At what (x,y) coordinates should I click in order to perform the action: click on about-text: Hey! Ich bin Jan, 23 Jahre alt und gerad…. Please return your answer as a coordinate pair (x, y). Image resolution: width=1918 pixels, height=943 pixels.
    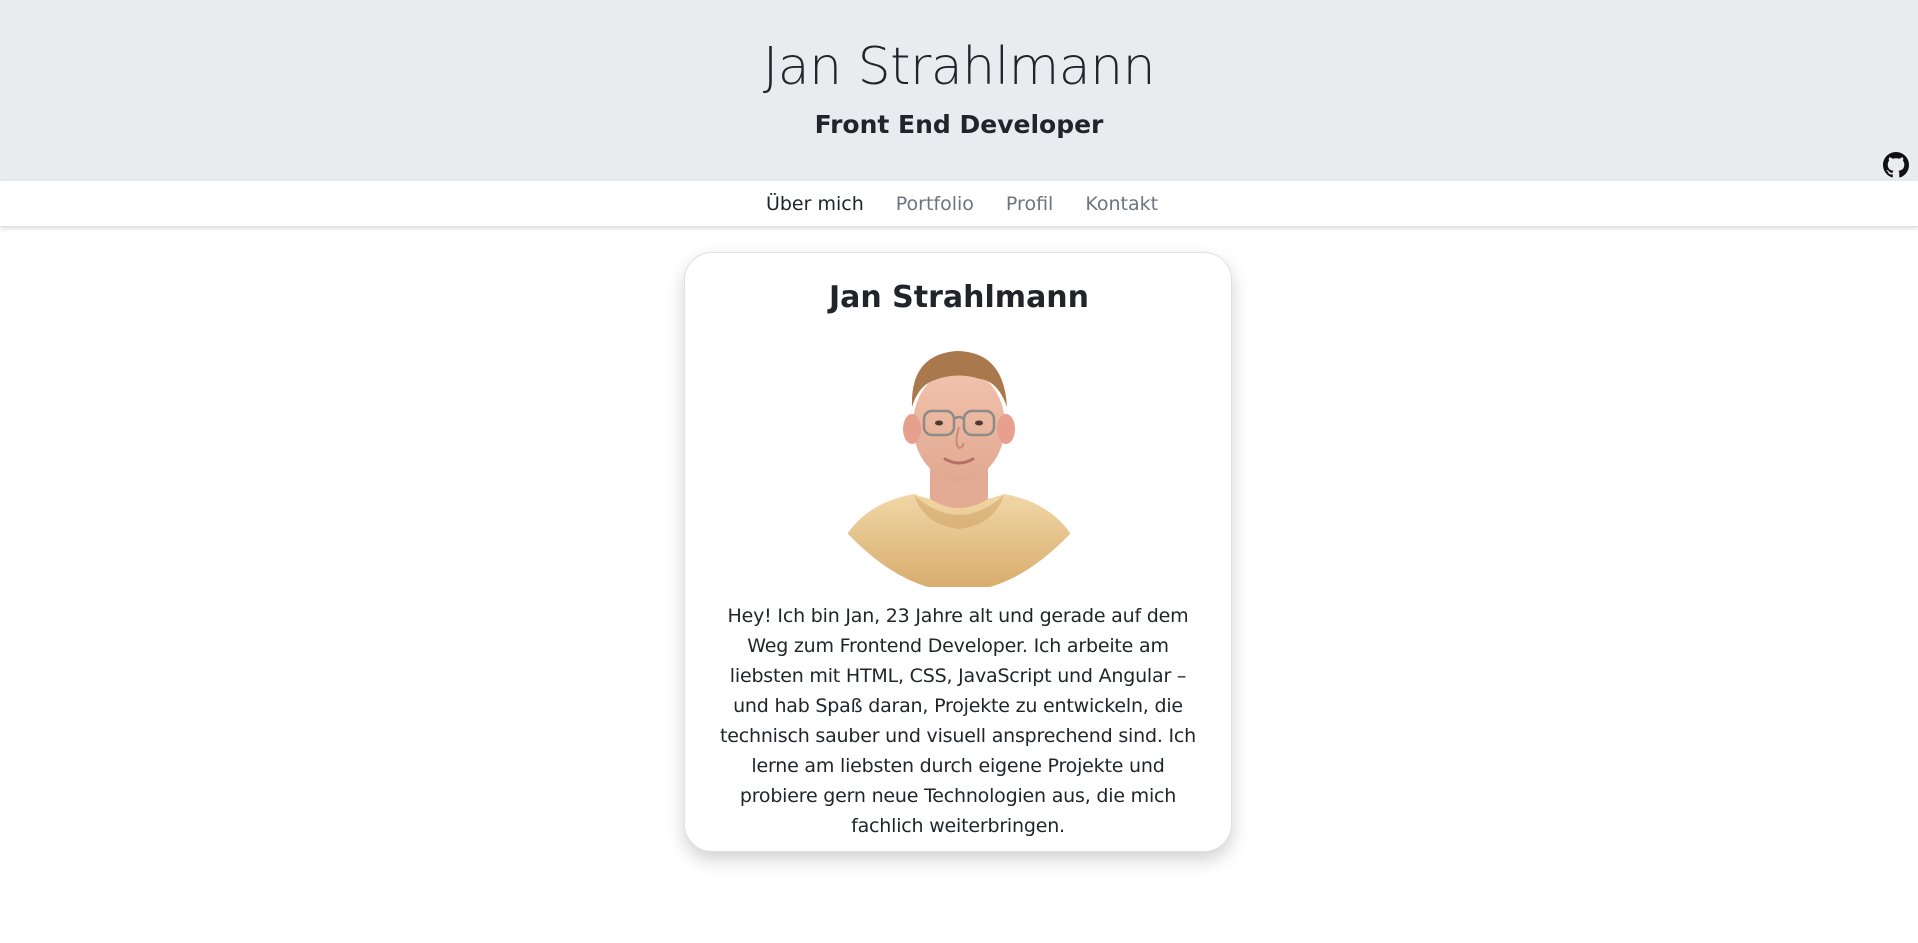
    Looking at the image, I should click on (958, 721).